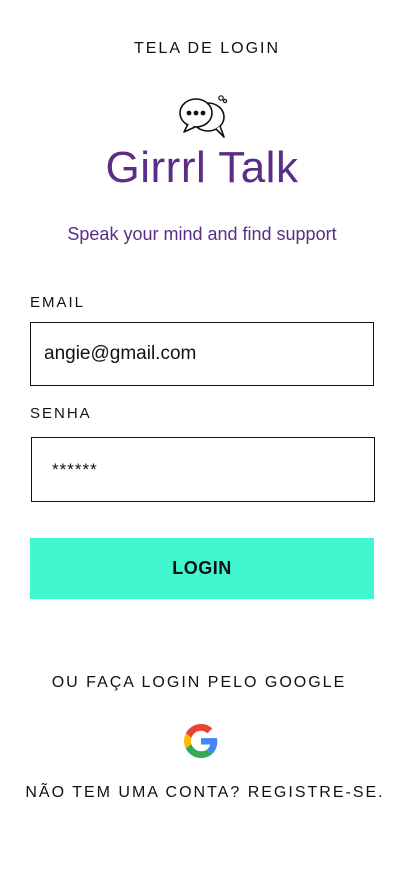  Describe the element at coordinates (202, 167) in the screenshot. I see `app-name: Girrrl Talk` at that location.